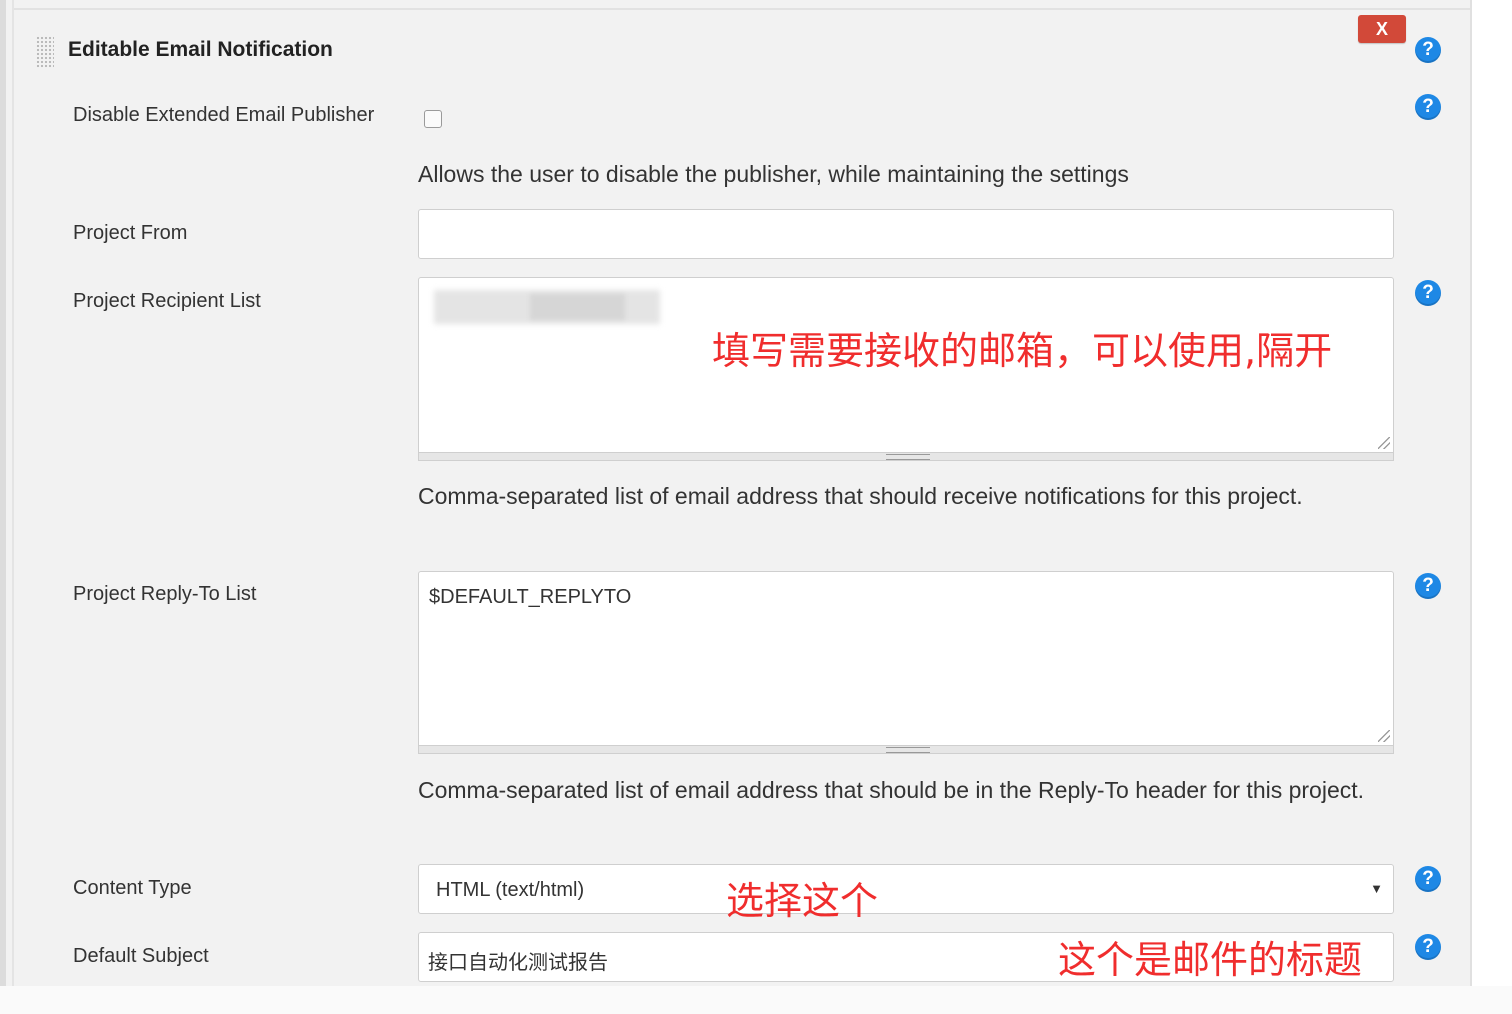  I want to click on project-from-label: Project From, so click(130, 233).